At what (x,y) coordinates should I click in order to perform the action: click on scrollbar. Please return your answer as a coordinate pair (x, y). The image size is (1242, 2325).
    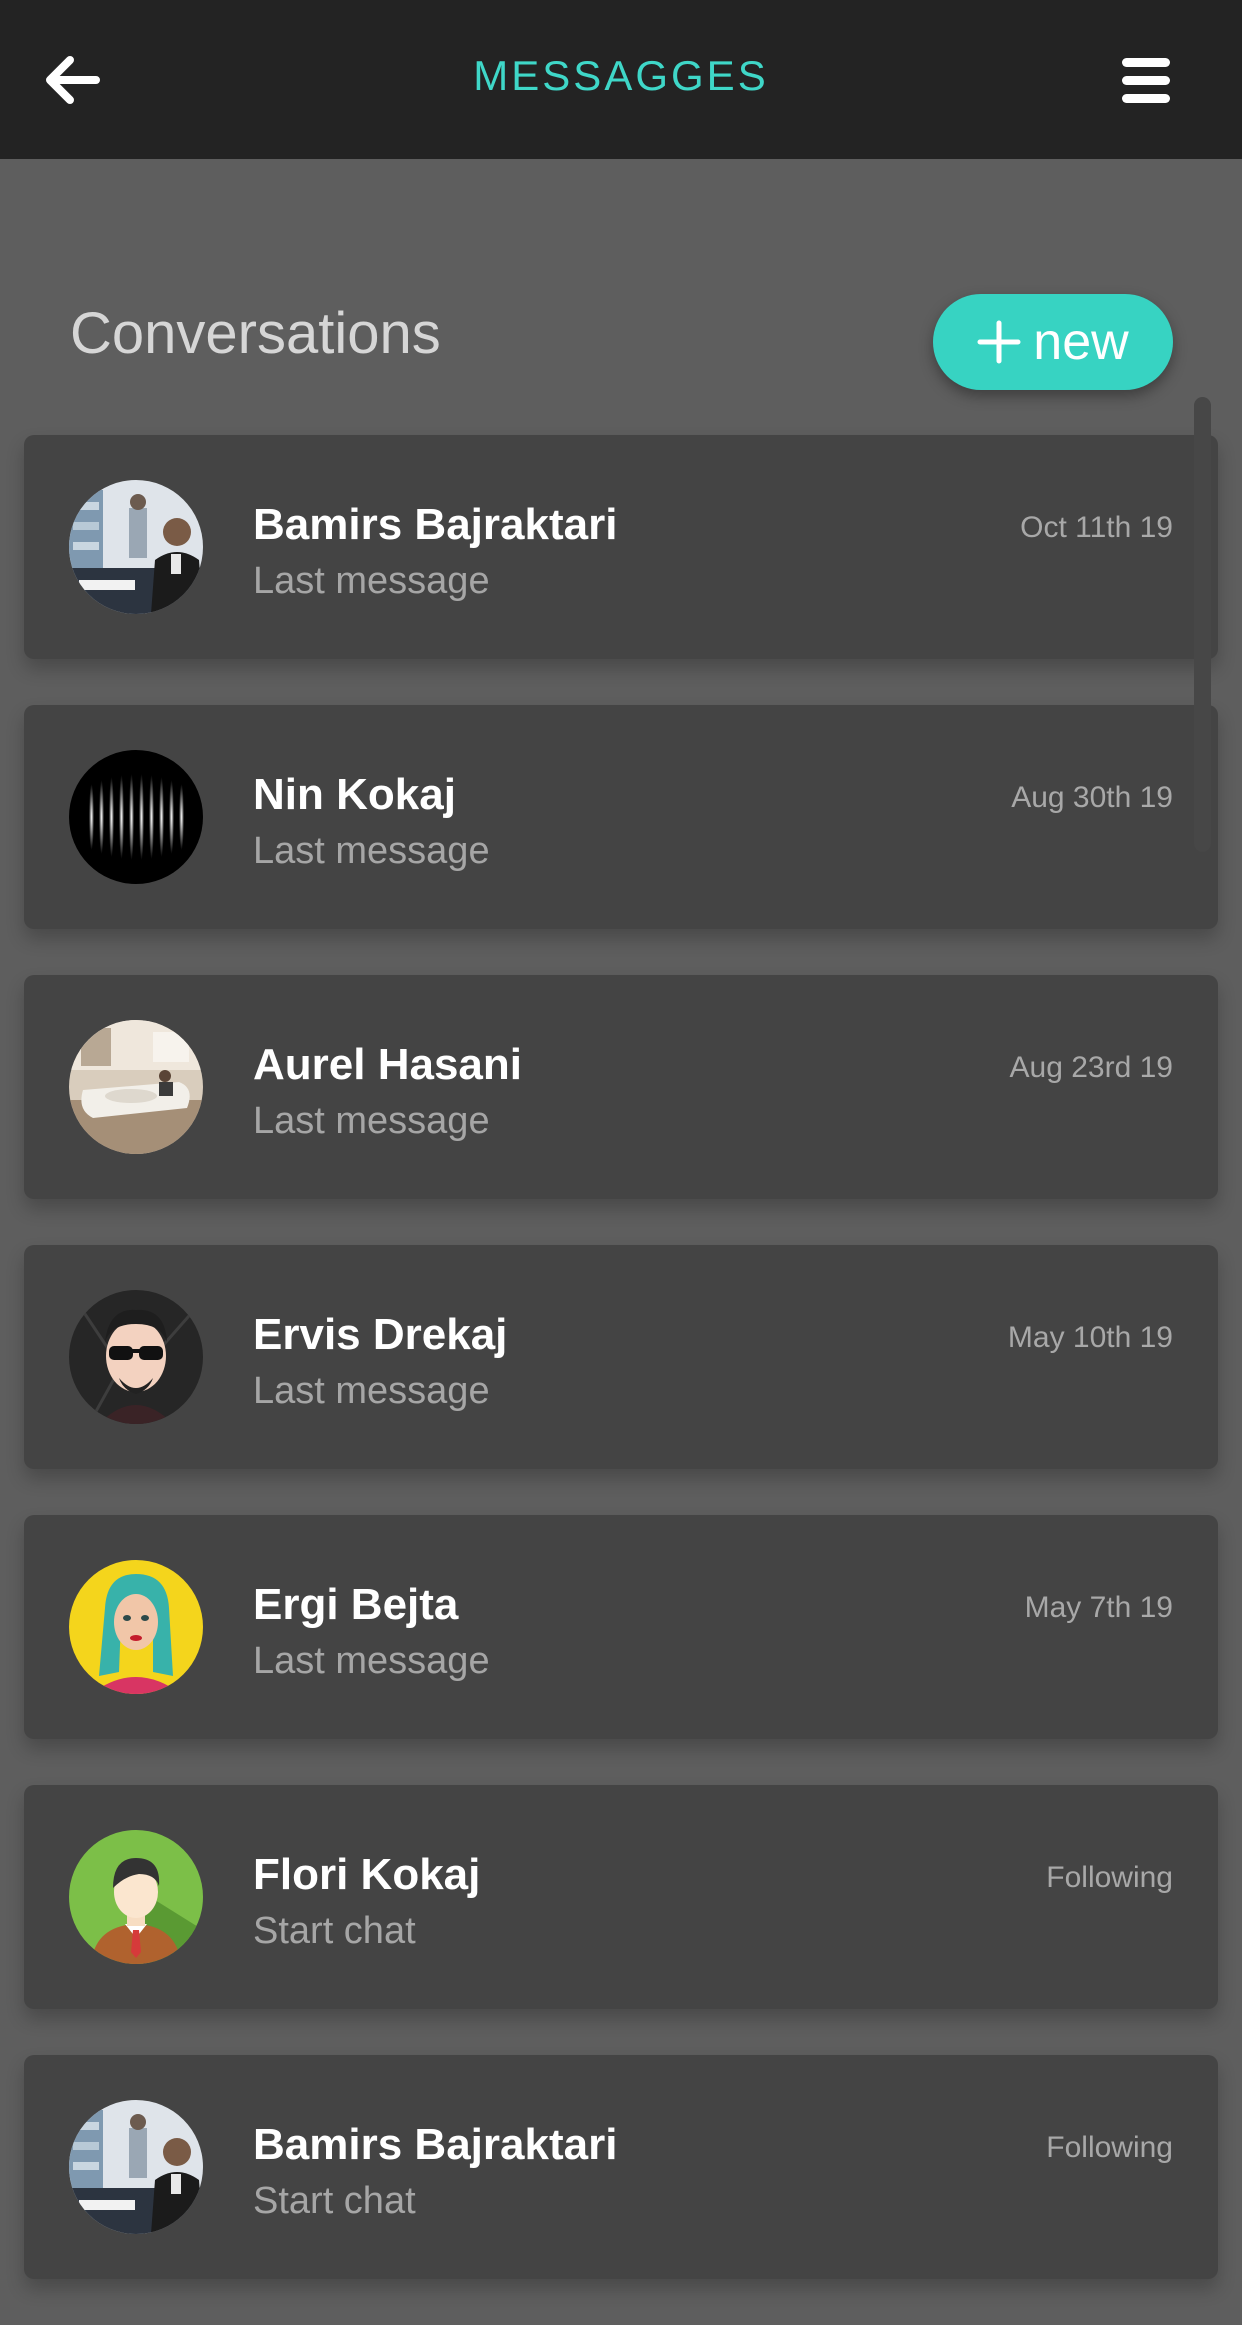
    Looking at the image, I should click on (1202, 624).